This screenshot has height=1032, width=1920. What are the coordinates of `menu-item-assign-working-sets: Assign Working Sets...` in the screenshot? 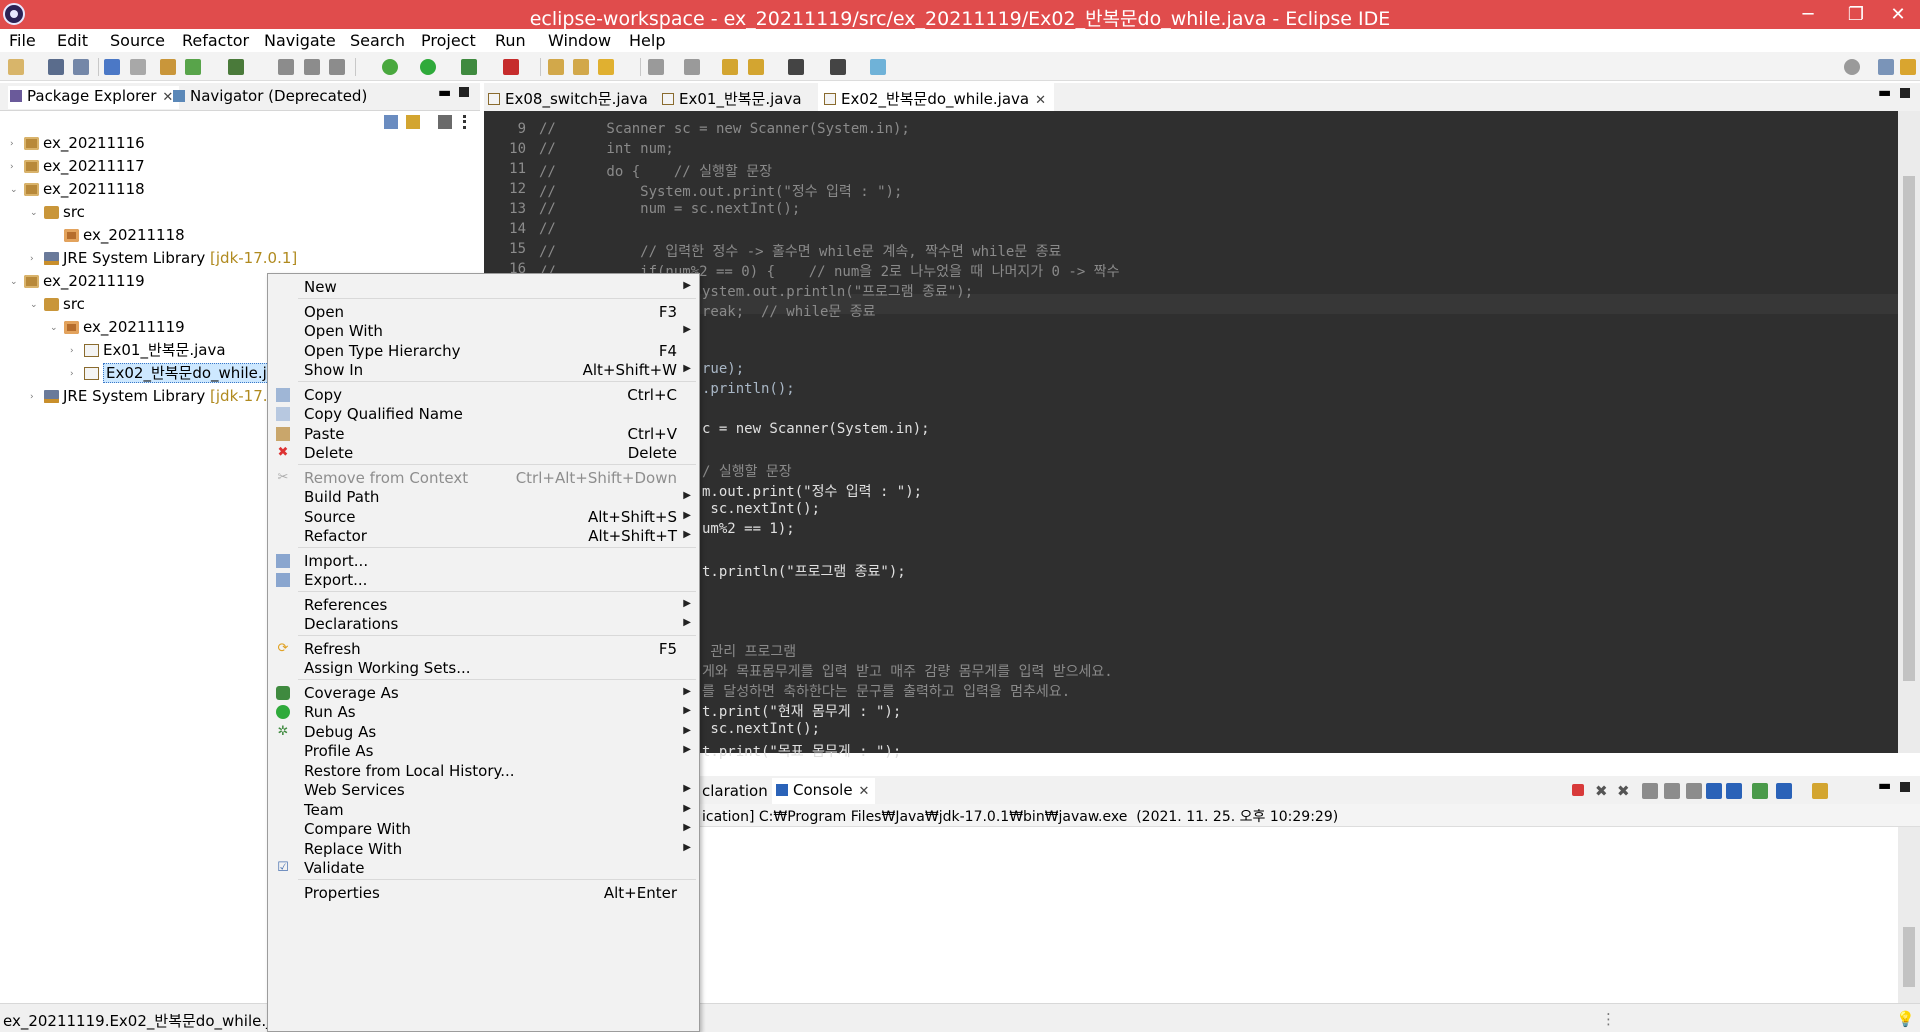 It's located at (483, 668).